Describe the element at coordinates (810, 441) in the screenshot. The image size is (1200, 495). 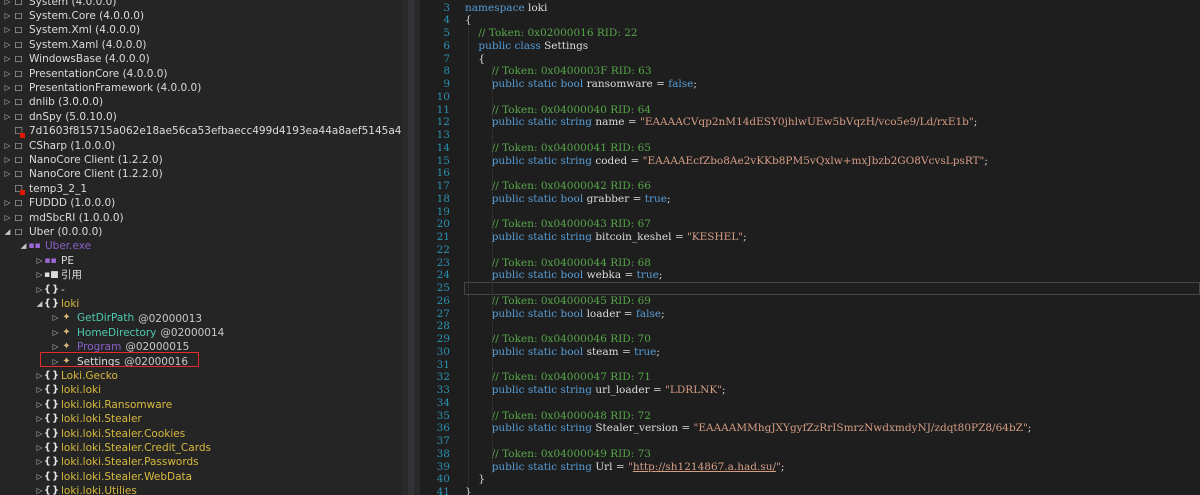
I see `code-line: 37` at that location.